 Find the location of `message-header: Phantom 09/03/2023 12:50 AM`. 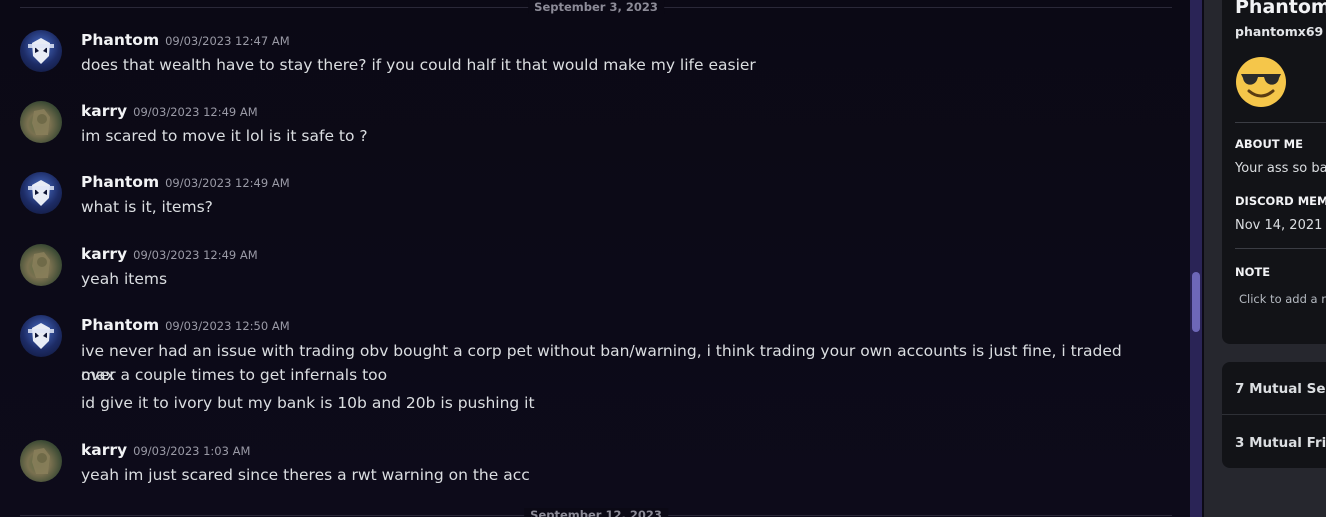

message-header: Phantom 09/03/2023 12:50 AM is located at coordinates (185, 324).